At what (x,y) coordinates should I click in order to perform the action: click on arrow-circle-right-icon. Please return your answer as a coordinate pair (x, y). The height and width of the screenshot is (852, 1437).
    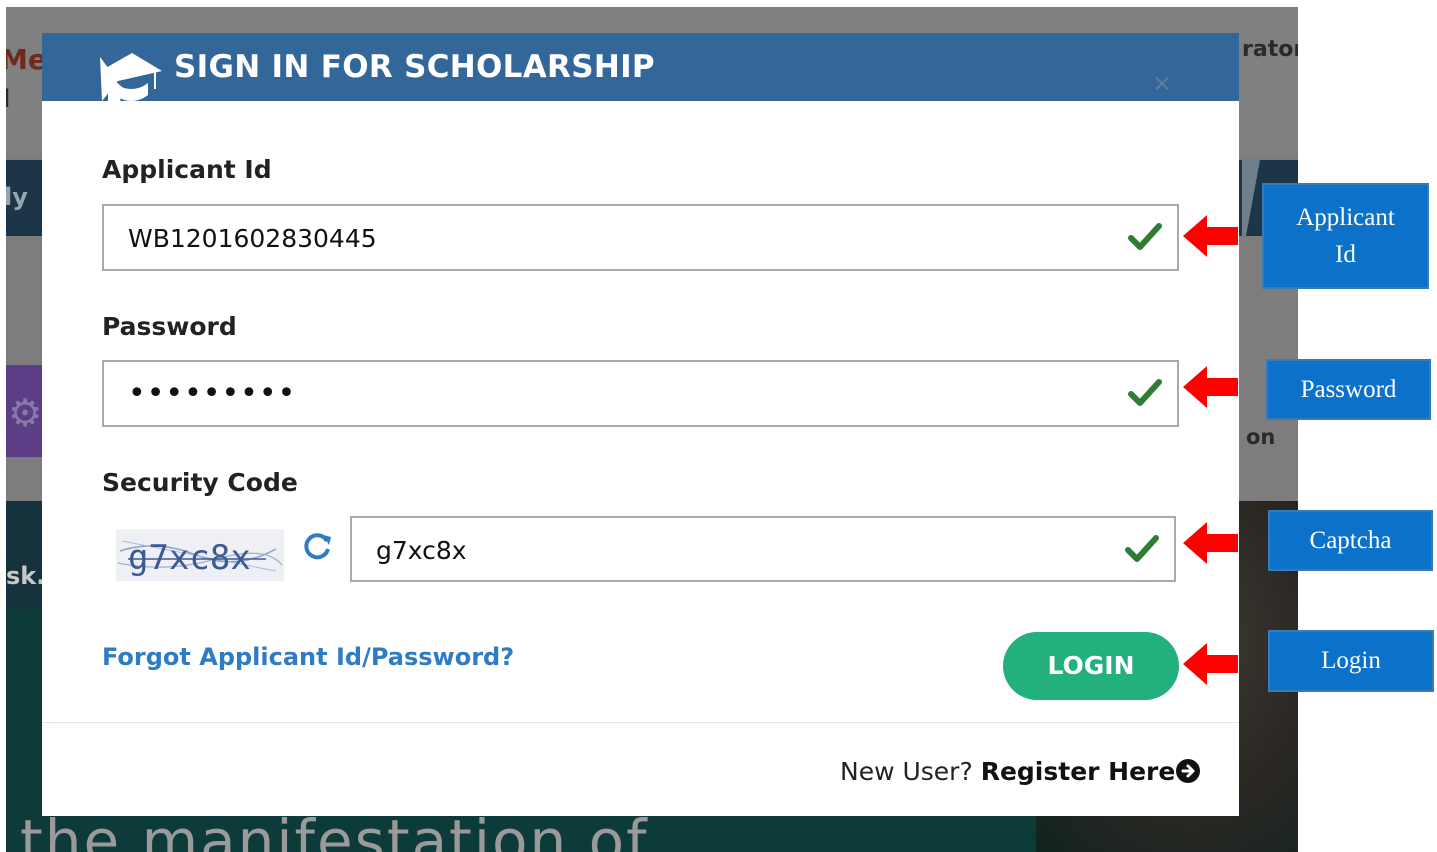
    Looking at the image, I should click on (1188, 771).